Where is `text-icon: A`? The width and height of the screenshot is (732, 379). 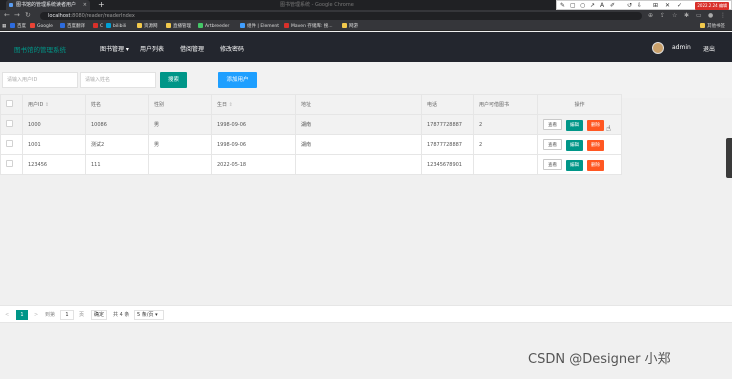 text-icon: A is located at coordinates (602, 5).